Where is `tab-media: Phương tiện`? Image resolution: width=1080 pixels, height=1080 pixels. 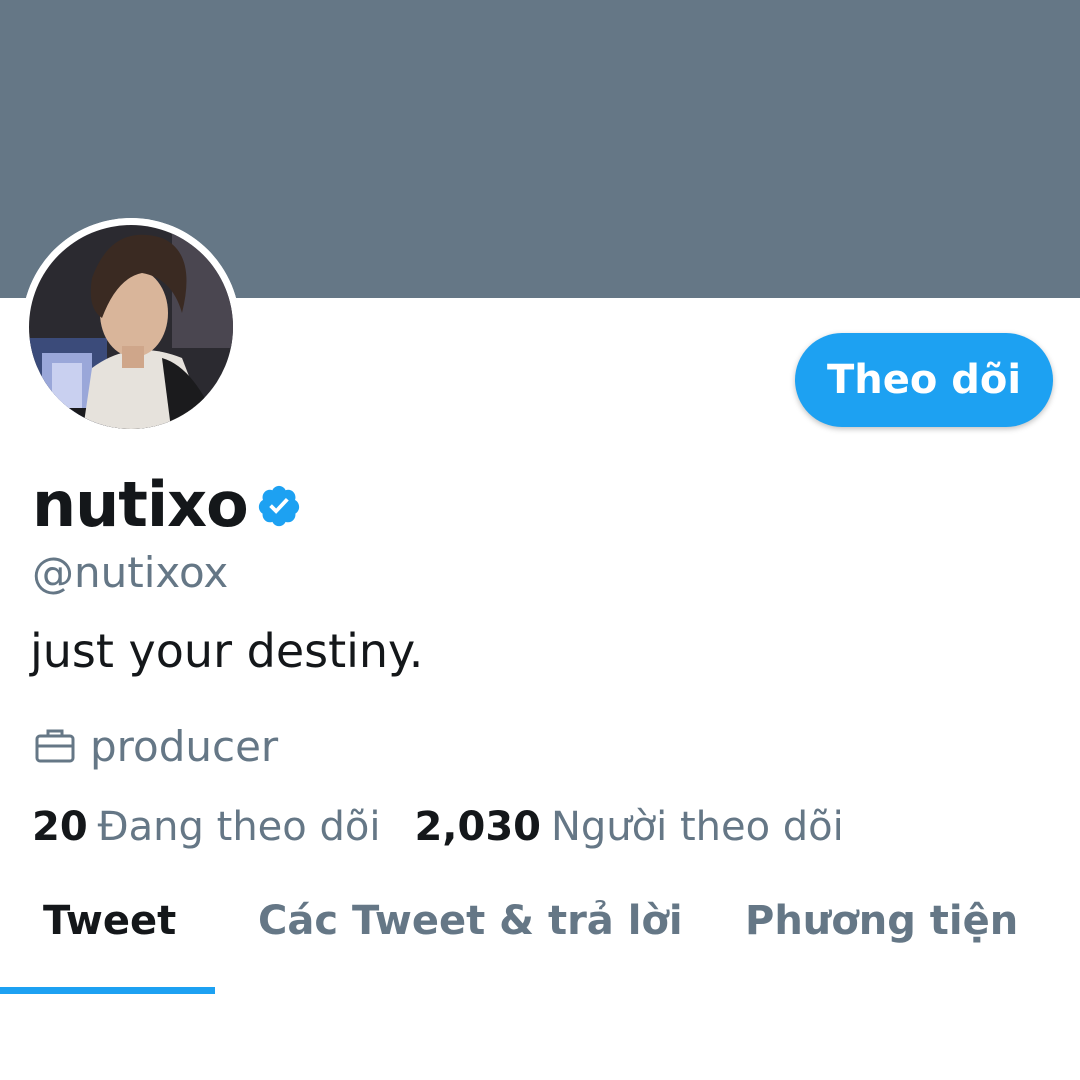 tab-media: Phương tiện is located at coordinates (881, 921).